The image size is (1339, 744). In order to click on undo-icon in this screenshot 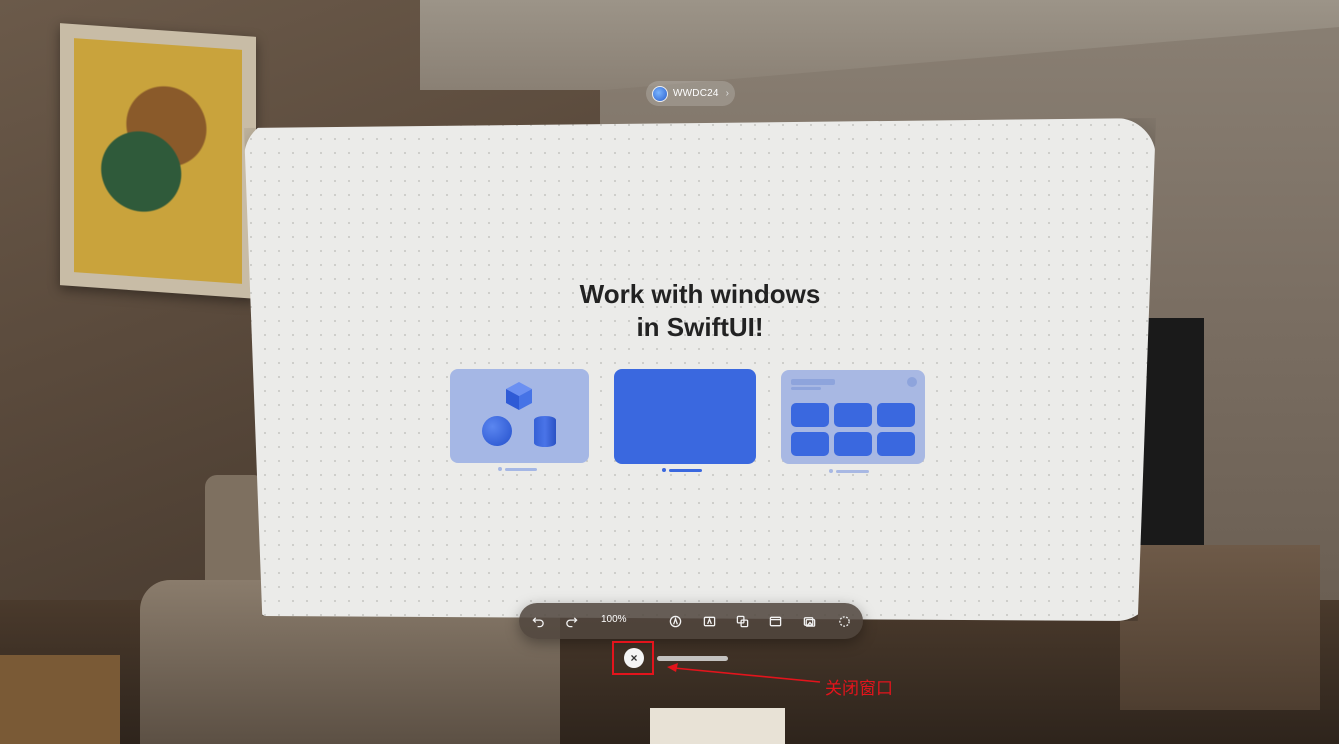, I will do `click(538, 621)`.